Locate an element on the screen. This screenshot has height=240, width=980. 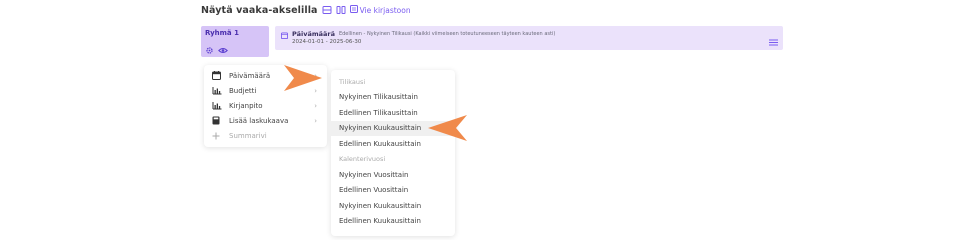
option-current-fiscal-by-fiscal: Nykyinen Tilikausittain is located at coordinates (393, 98).